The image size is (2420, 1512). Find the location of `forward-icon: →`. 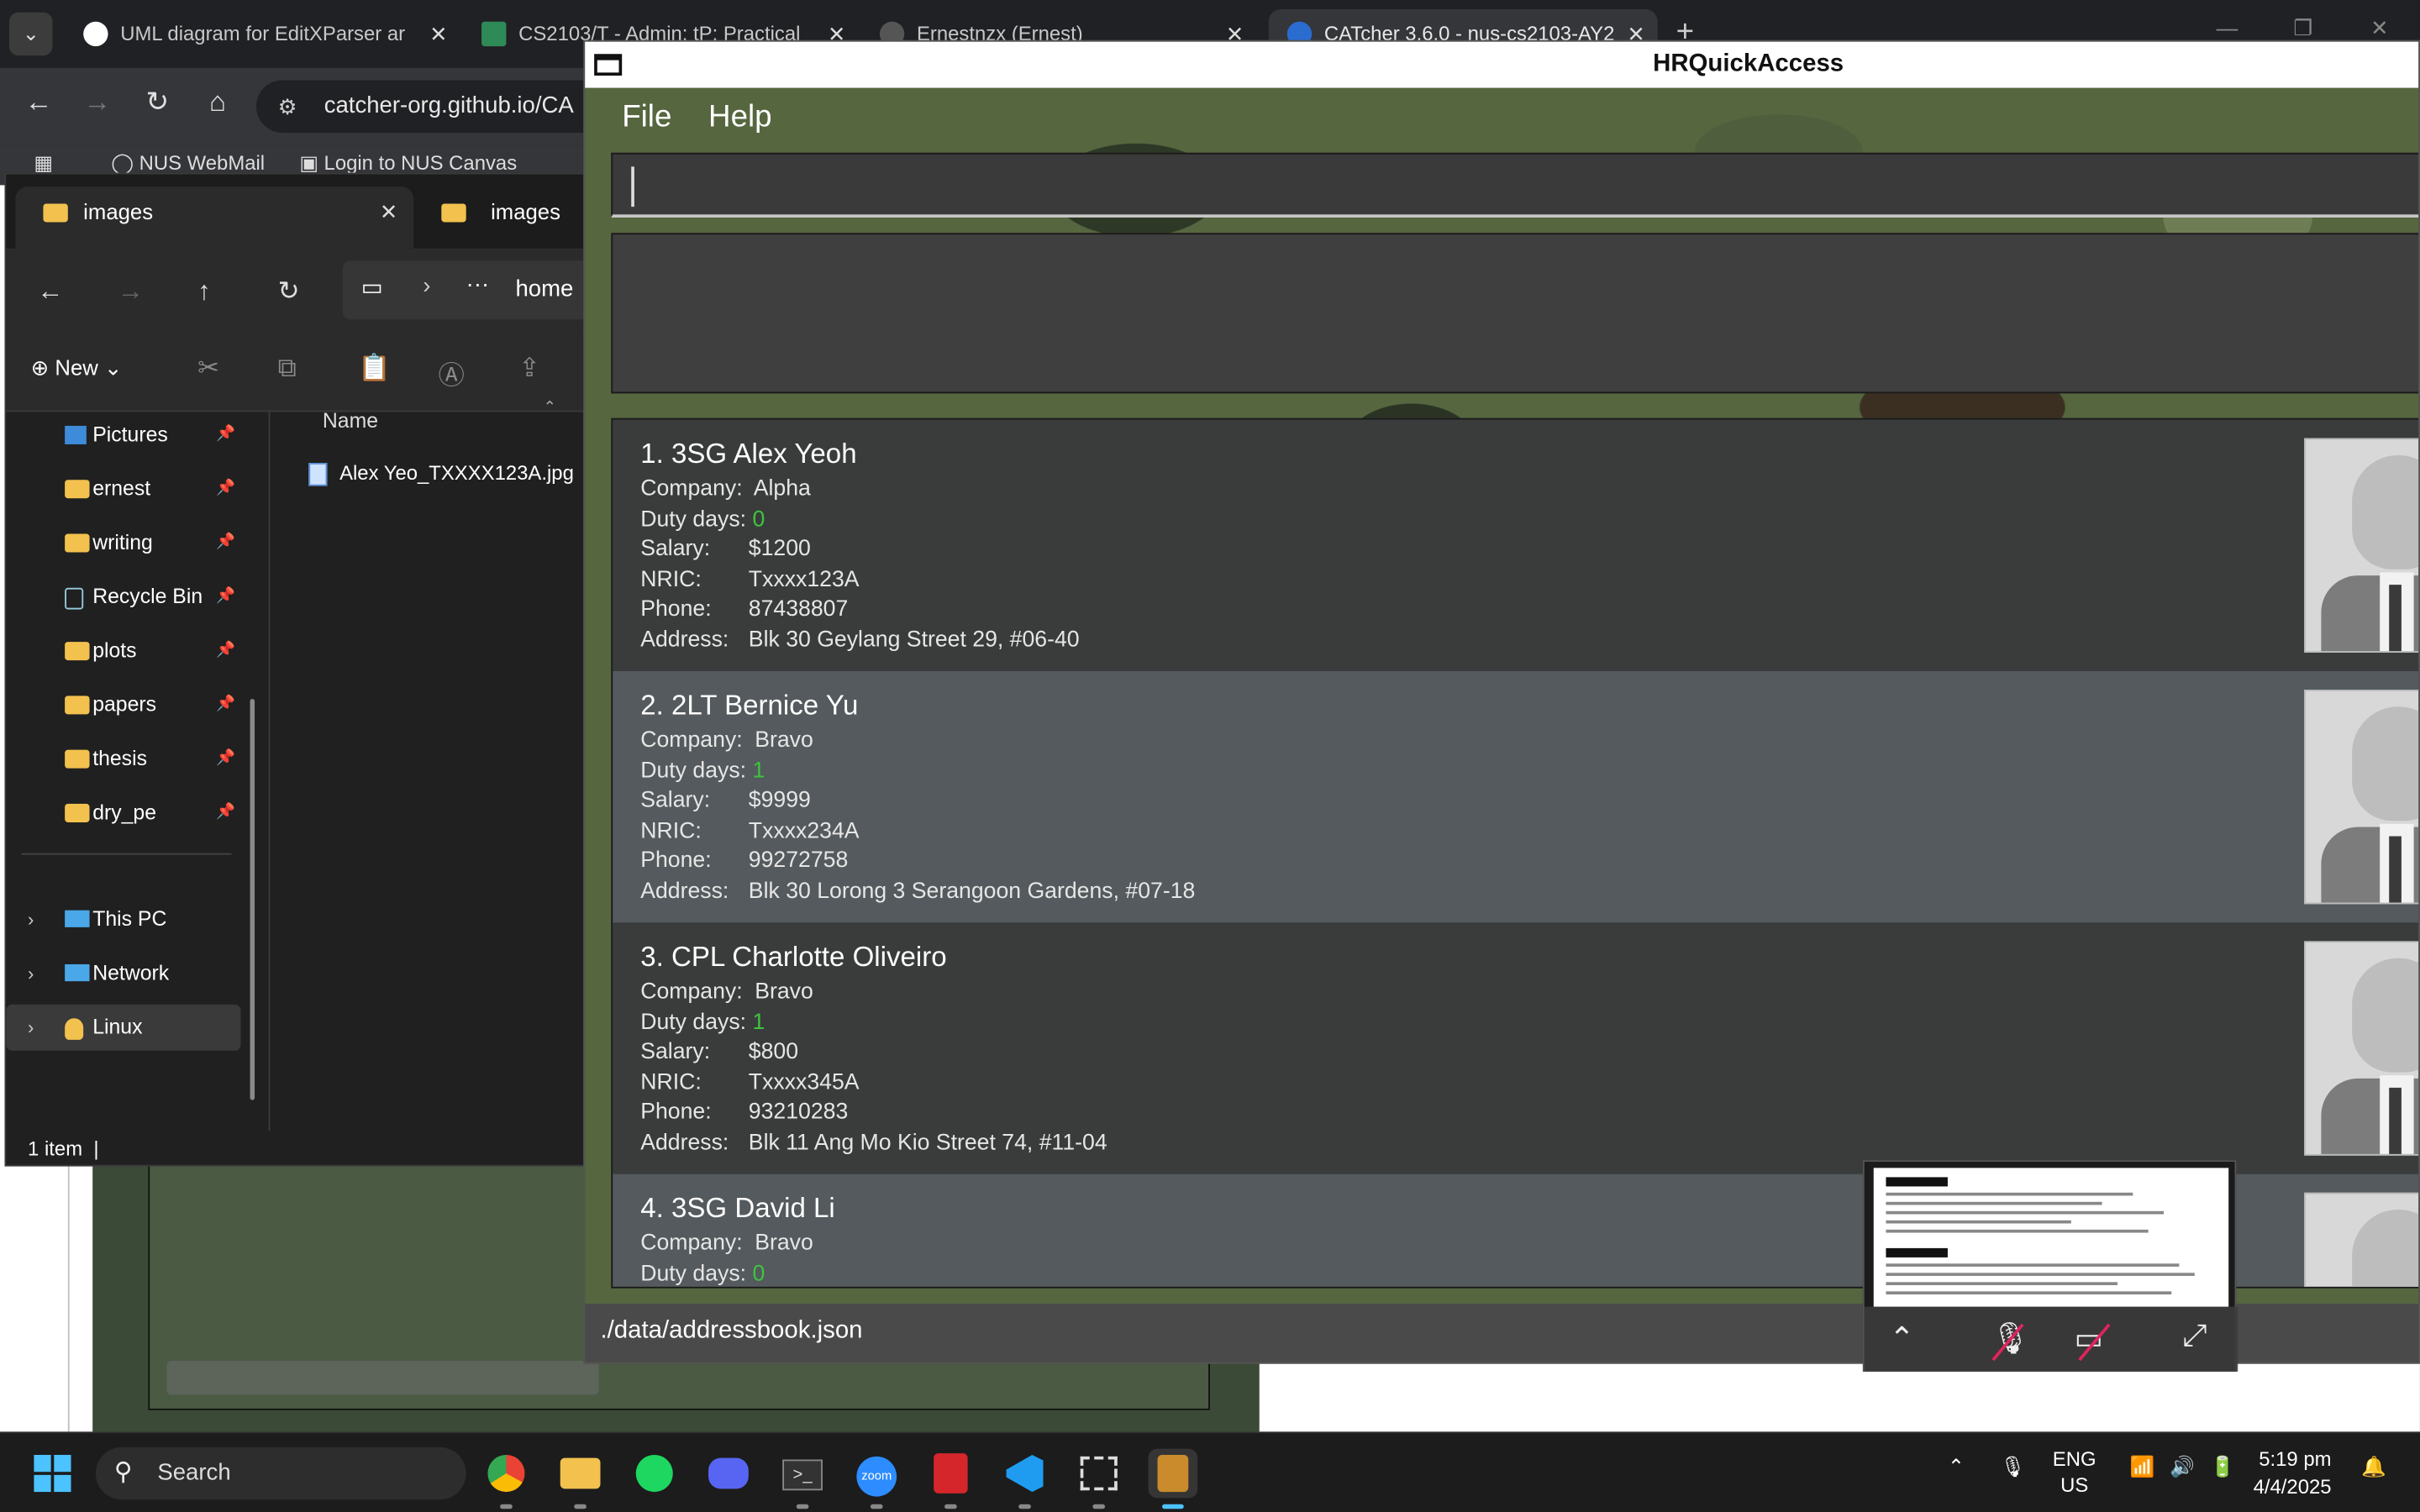

forward-icon: → is located at coordinates (131, 291).